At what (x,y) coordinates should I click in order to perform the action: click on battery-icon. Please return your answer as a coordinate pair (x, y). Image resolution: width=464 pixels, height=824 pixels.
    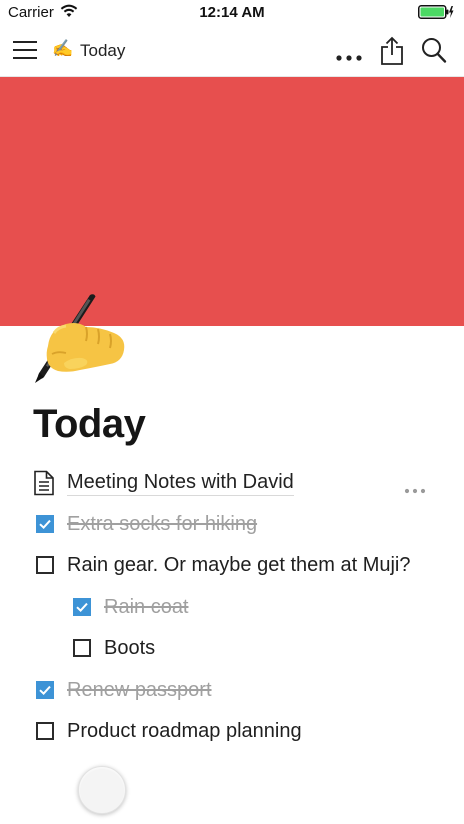
    Looking at the image, I should click on (436, 14).